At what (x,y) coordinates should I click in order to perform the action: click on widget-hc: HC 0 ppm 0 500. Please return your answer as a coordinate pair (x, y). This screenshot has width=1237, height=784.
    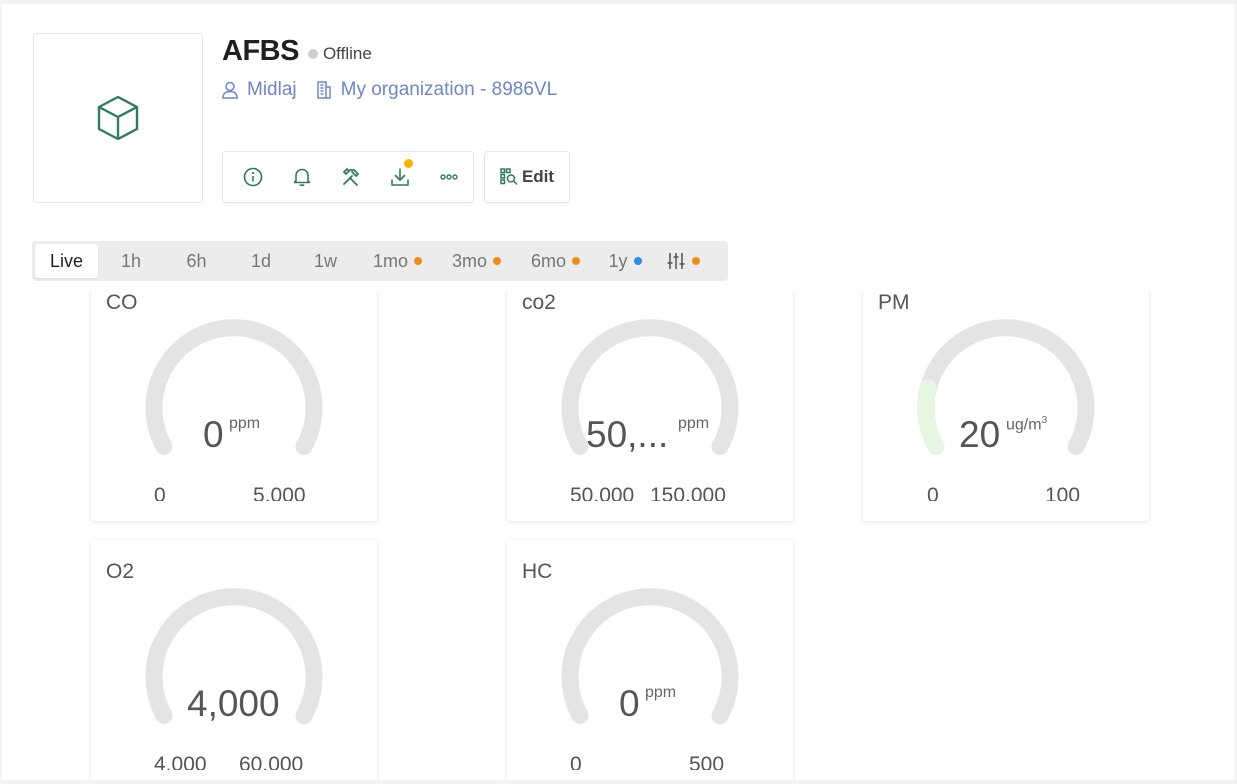
    Looking at the image, I should click on (650, 660).